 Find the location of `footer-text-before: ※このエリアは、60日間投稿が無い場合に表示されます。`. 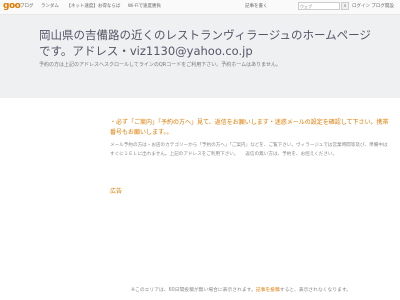

footer-text-before: ※このエリアは、60日間投稿が無い場合に表示されます。 is located at coordinates (193, 290).